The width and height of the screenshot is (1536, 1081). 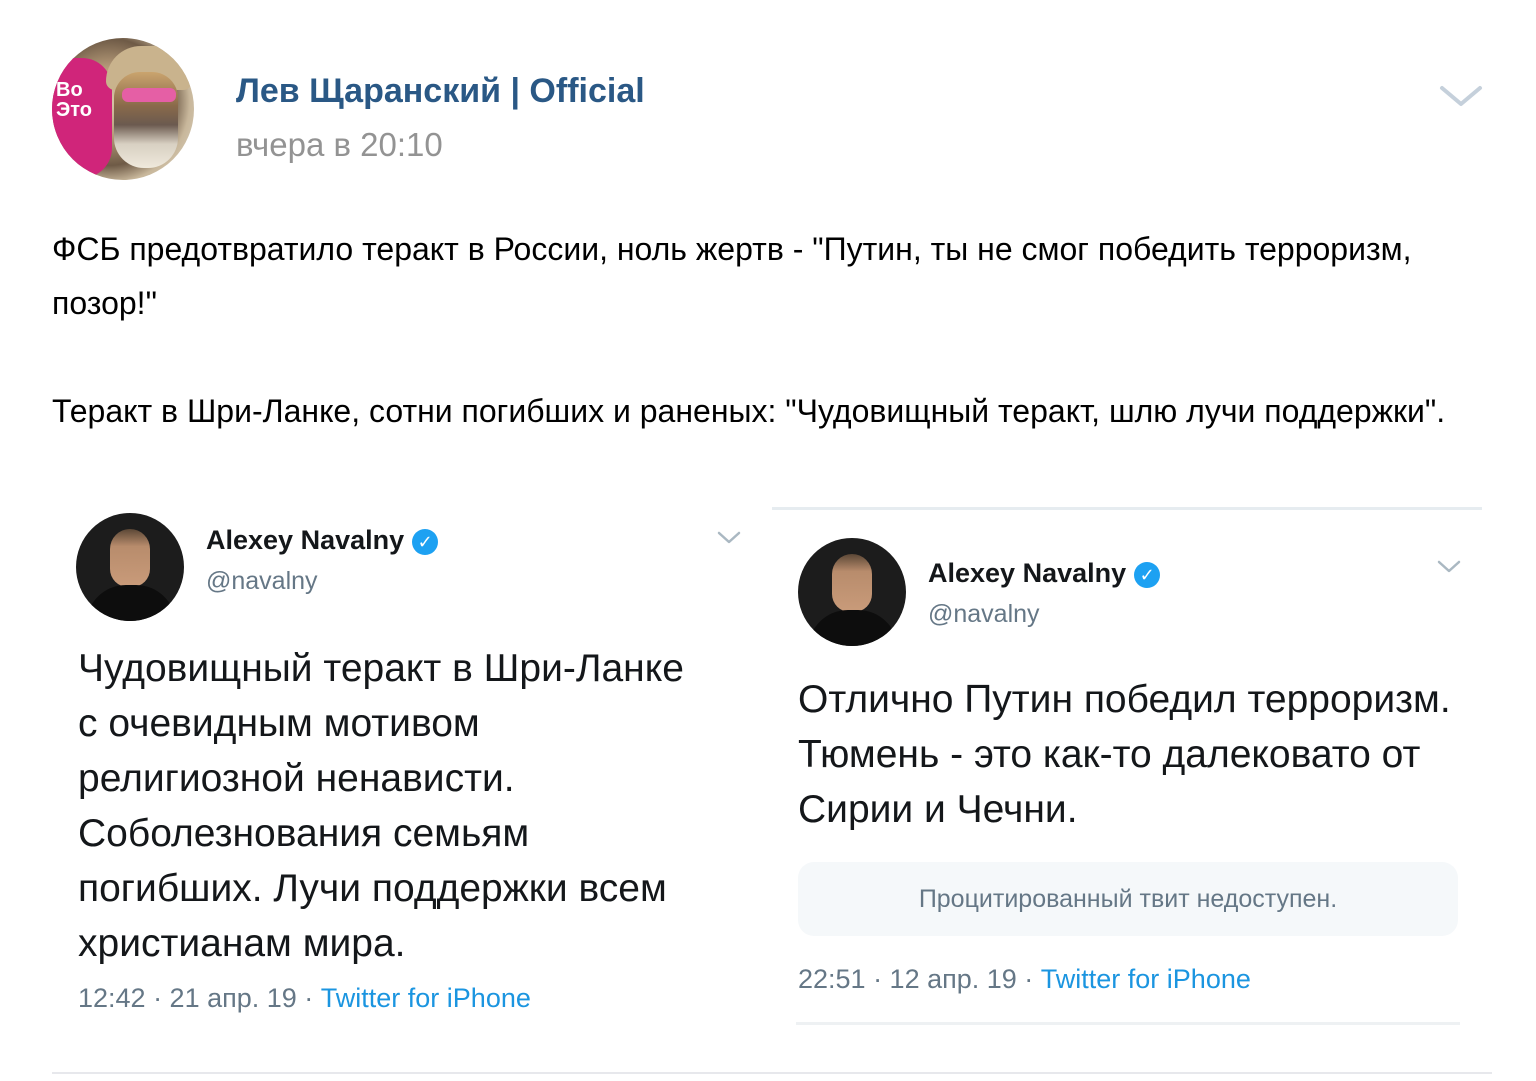 I want to click on tweet-date: 12:42 · 21 апр. 19 ·, so click(x=199, y=998).